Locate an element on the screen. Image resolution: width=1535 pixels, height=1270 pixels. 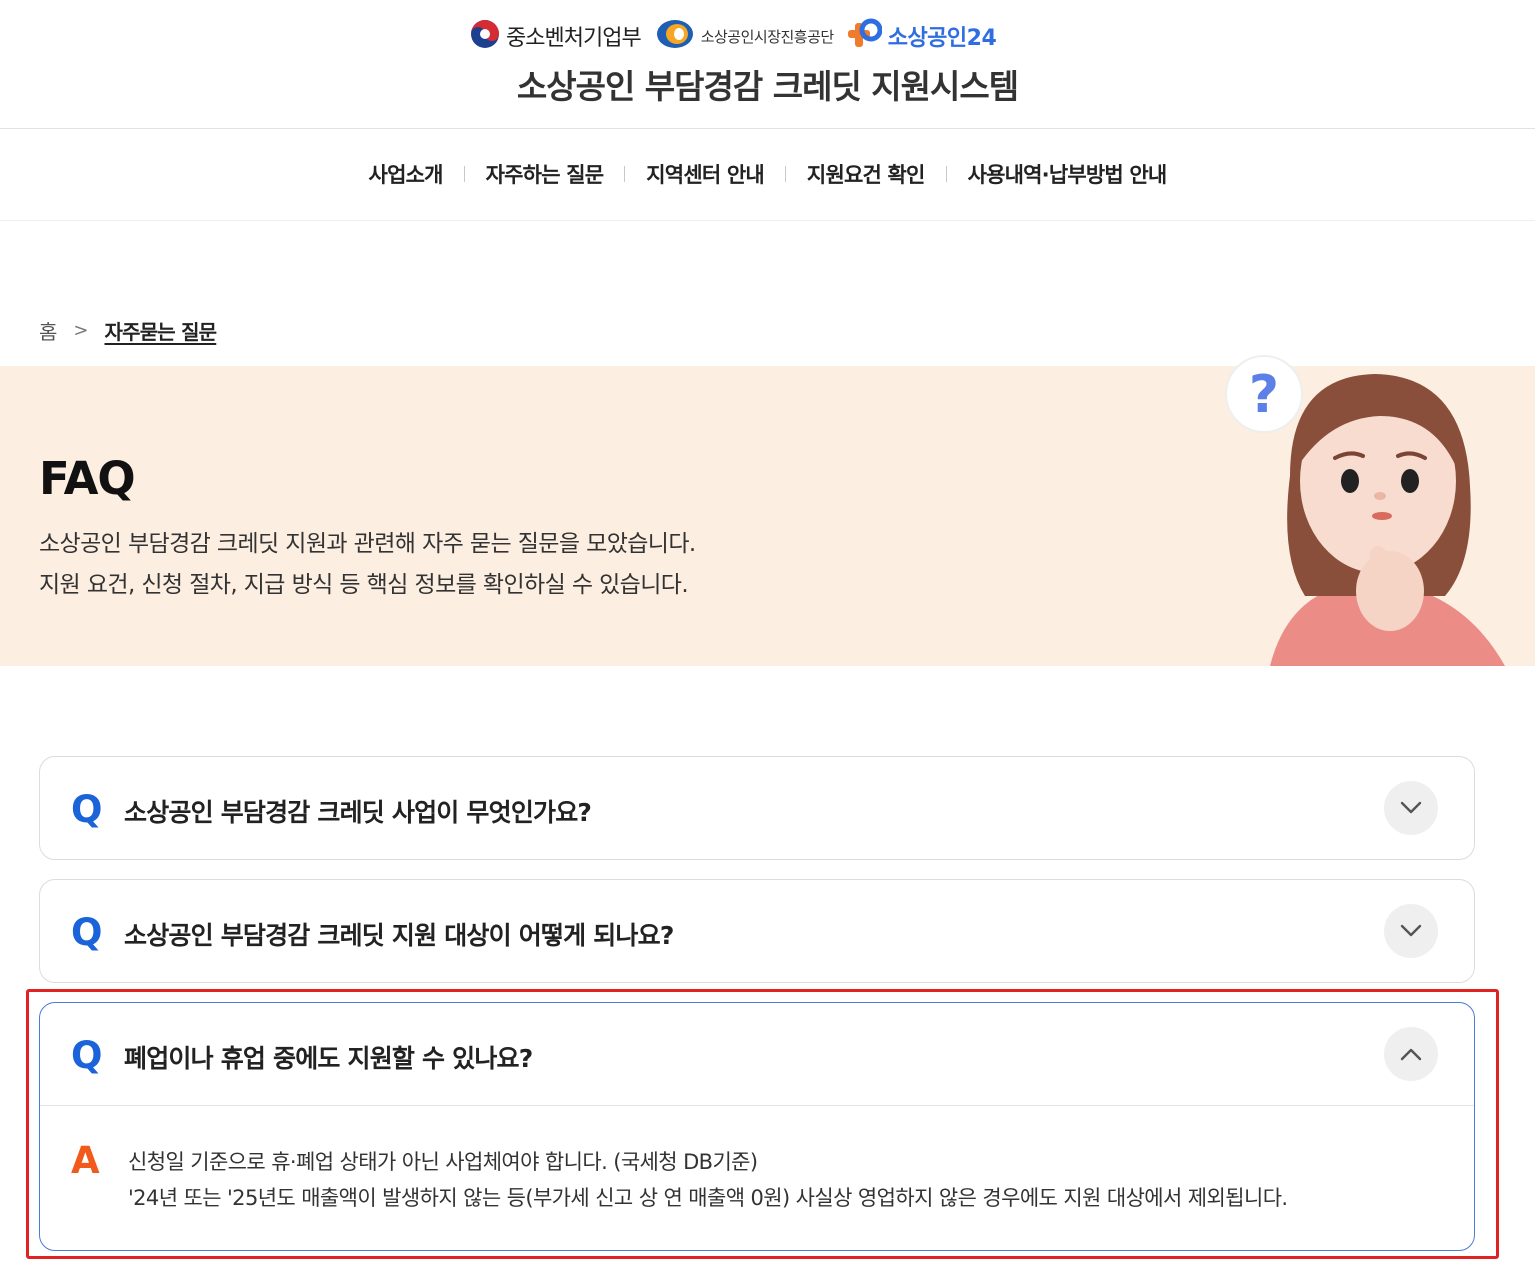
mss-logo: 중소벤처기업부 is located at coordinates (556, 36).